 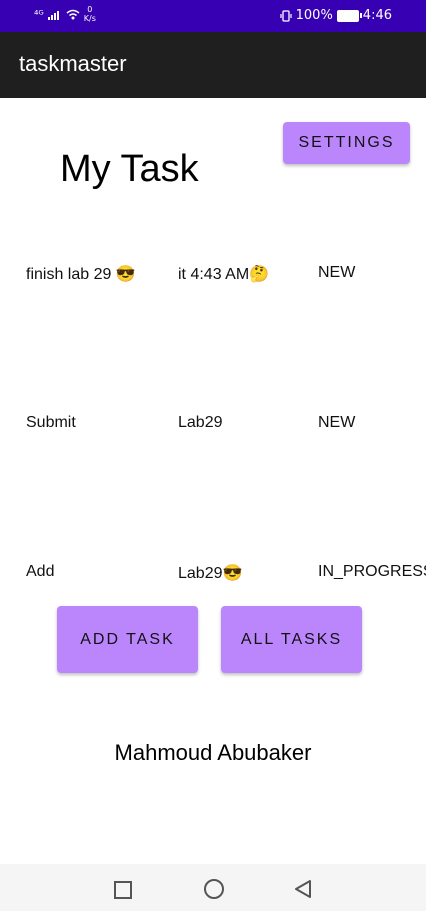 I want to click on battery-icon, so click(x=349, y=15).